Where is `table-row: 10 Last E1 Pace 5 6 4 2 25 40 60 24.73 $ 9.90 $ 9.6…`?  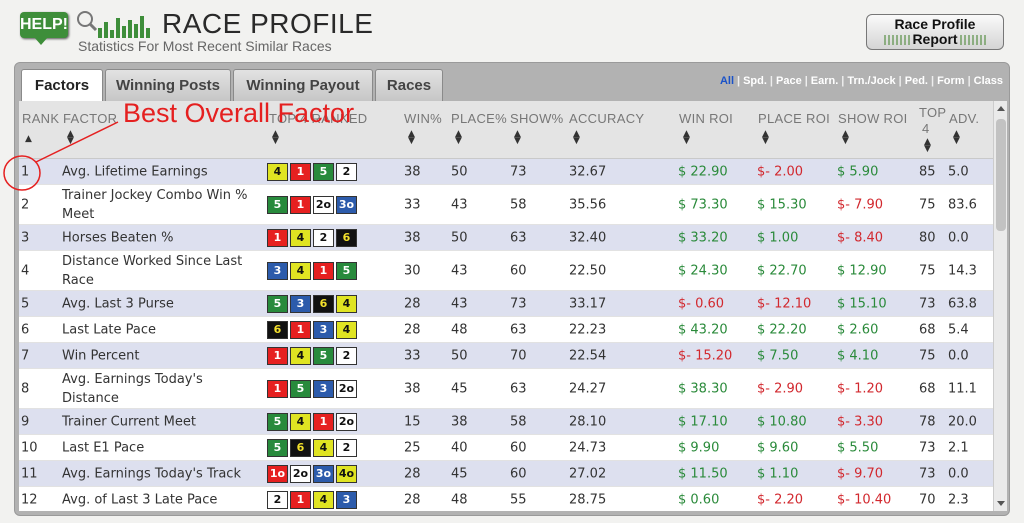 table-row: 10 Last E1 Pace 5 6 4 2 25 40 60 24.73 $ 9.90 $ 9.6… is located at coordinates (506, 448).